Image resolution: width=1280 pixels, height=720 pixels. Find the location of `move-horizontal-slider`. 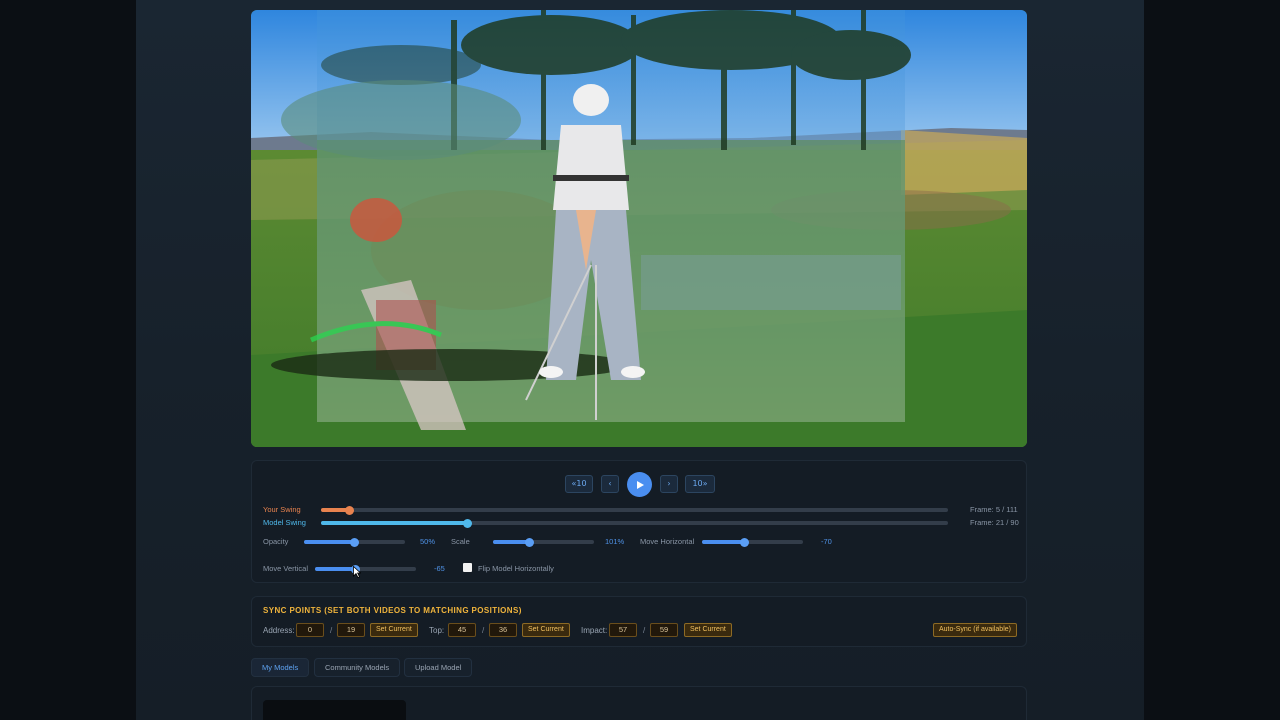

move-horizontal-slider is located at coordinates (752, 542).